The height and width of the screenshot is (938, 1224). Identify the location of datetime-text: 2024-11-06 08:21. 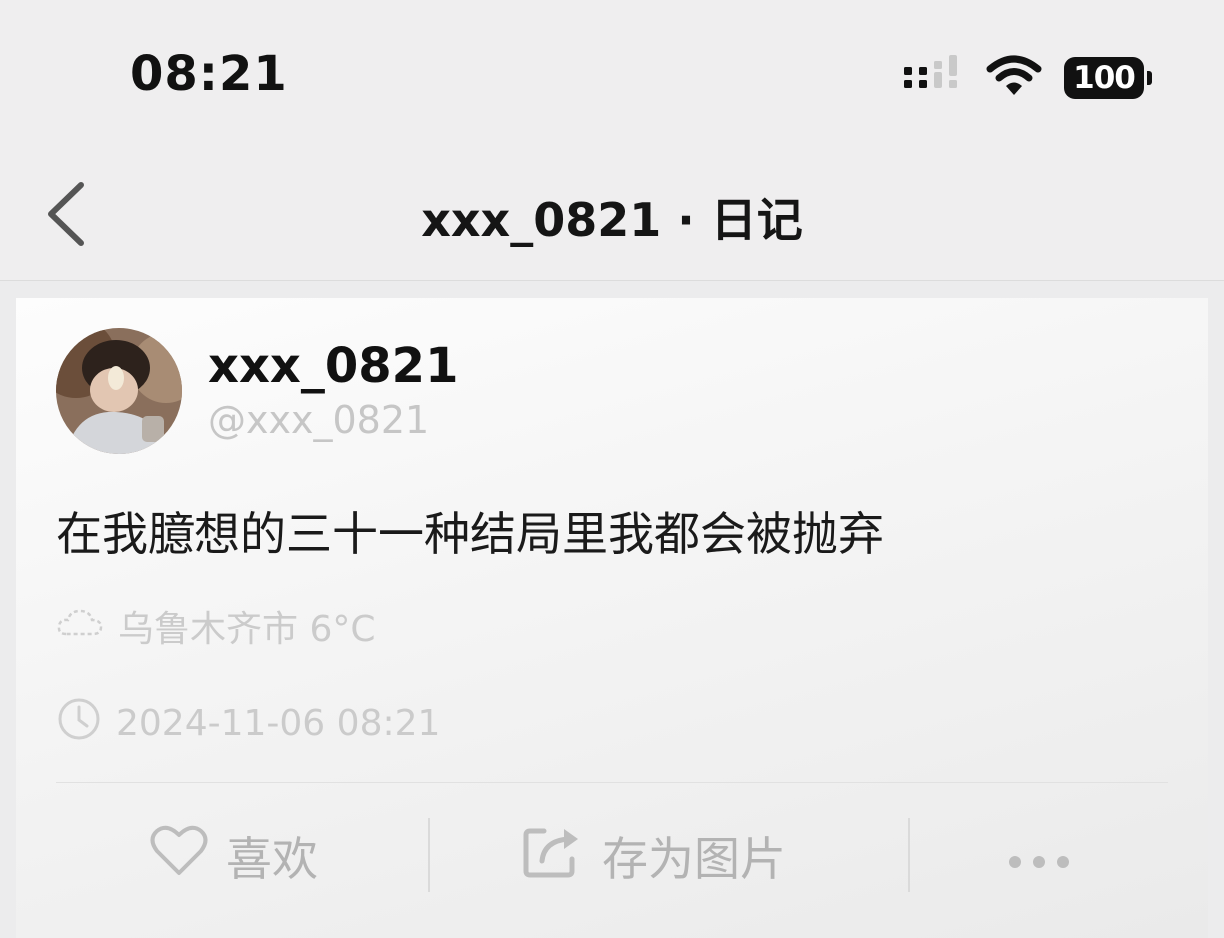
(278, 723).